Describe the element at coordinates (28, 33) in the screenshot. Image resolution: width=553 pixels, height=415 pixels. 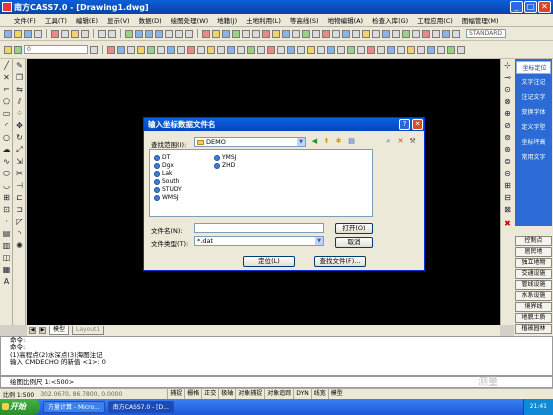
I see `save-icon` at that location.